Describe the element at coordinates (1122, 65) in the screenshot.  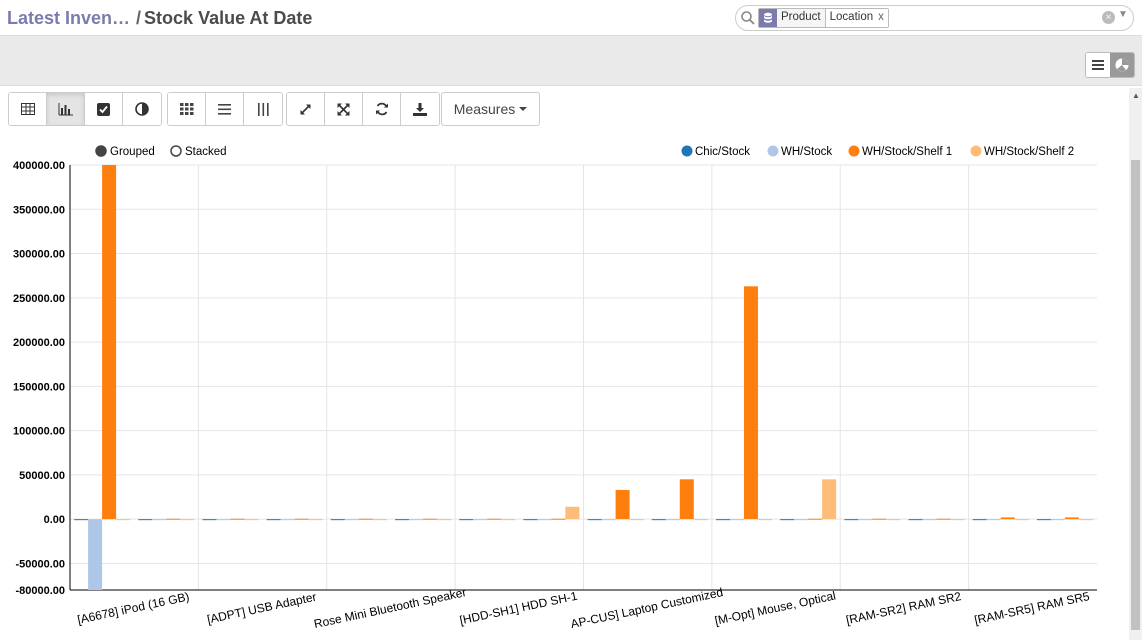
I see `graph-view-button` at that location.